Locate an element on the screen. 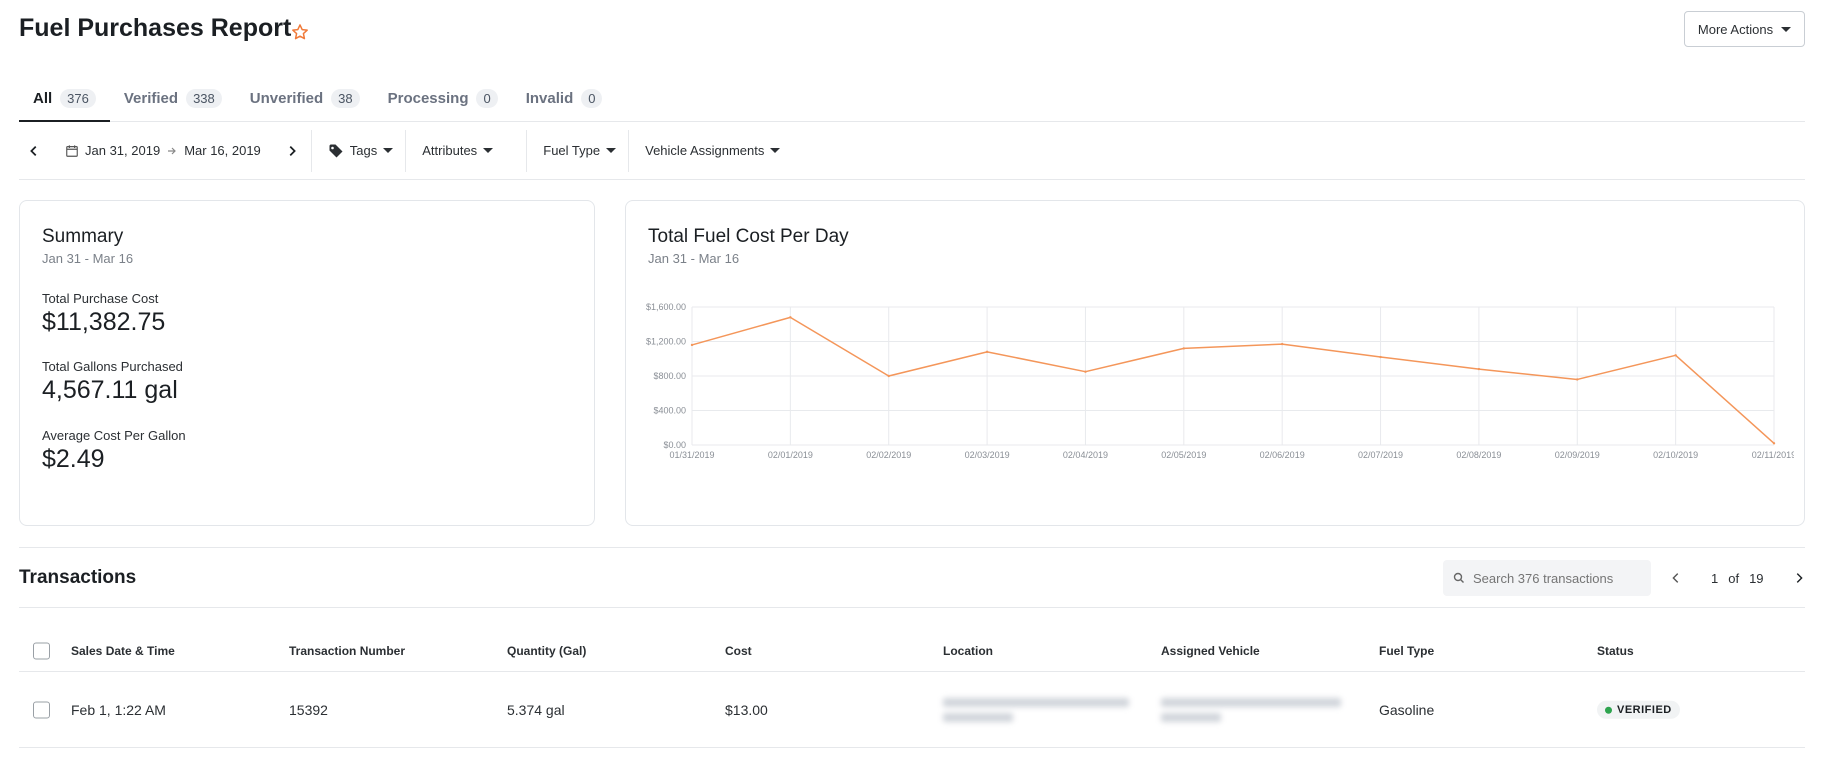 This screenshot has height=760, width=1824. more-actions-button: More Actions is located at coordinates (1744, 29).